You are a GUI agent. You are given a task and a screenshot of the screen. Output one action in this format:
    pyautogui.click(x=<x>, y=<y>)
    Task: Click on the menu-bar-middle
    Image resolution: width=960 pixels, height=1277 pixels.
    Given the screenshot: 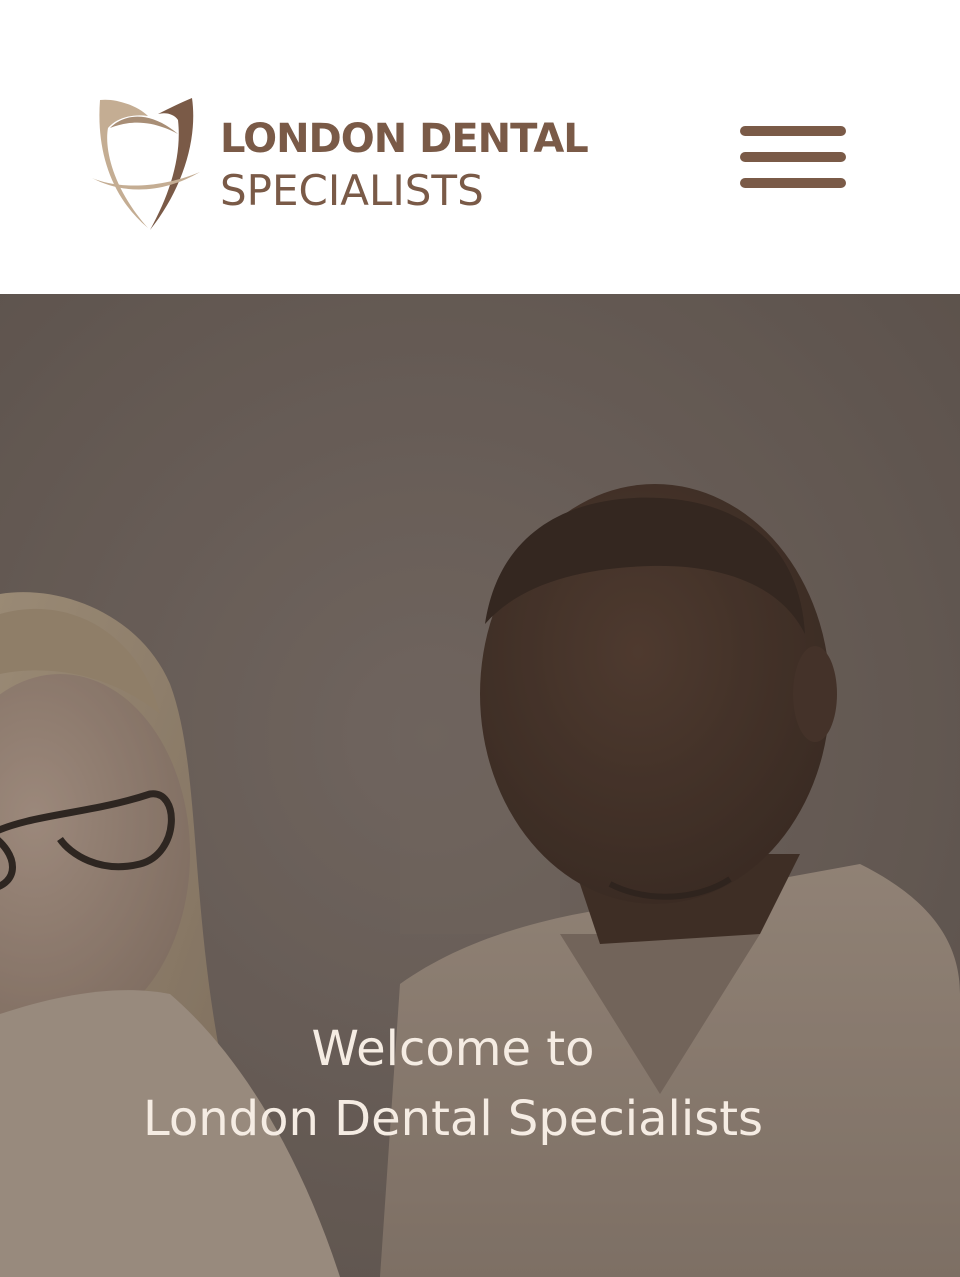 What is the action you would take?
    pyautogui.click(x=793, y=157)
    